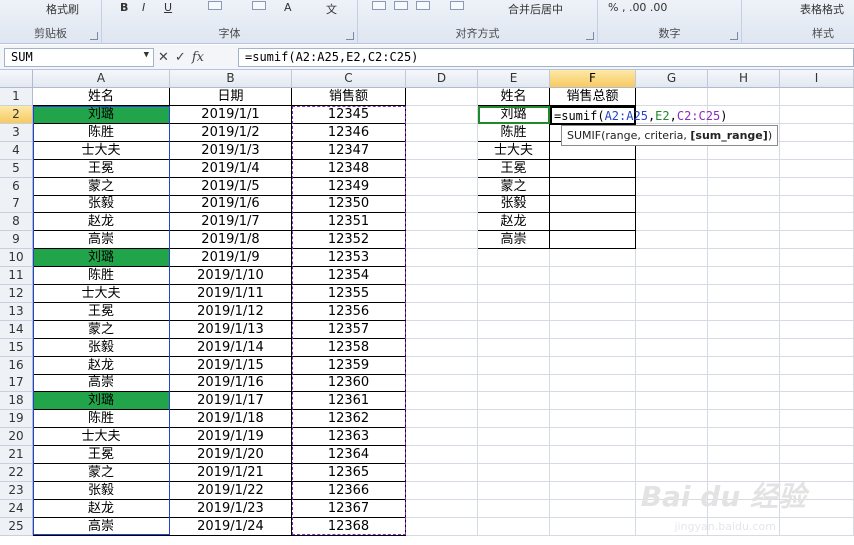 The height and width of the screenshot is (545, 854). Describe the element at coordinates (672, 97) in the screenshot. I see `cell-g1` at that location.